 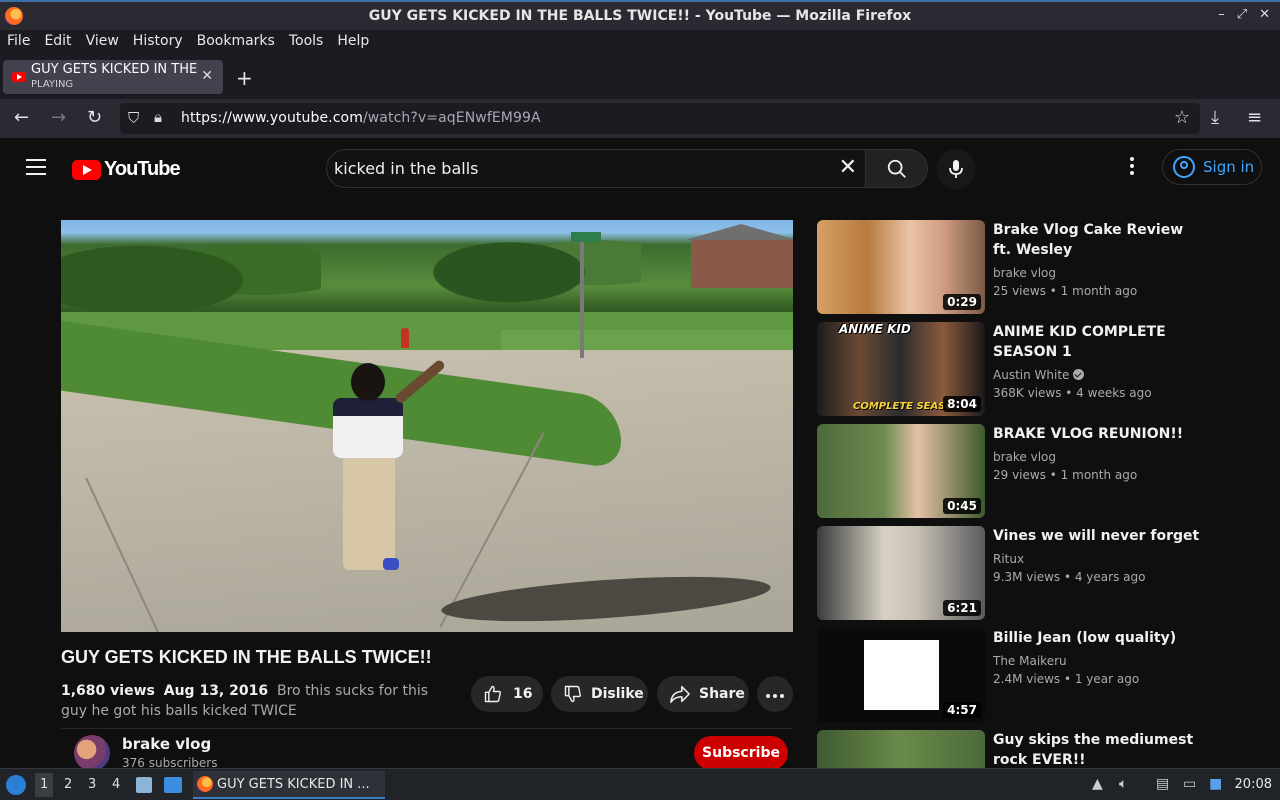 I want to click on start-menu-icon, so click(x=16, y=785).